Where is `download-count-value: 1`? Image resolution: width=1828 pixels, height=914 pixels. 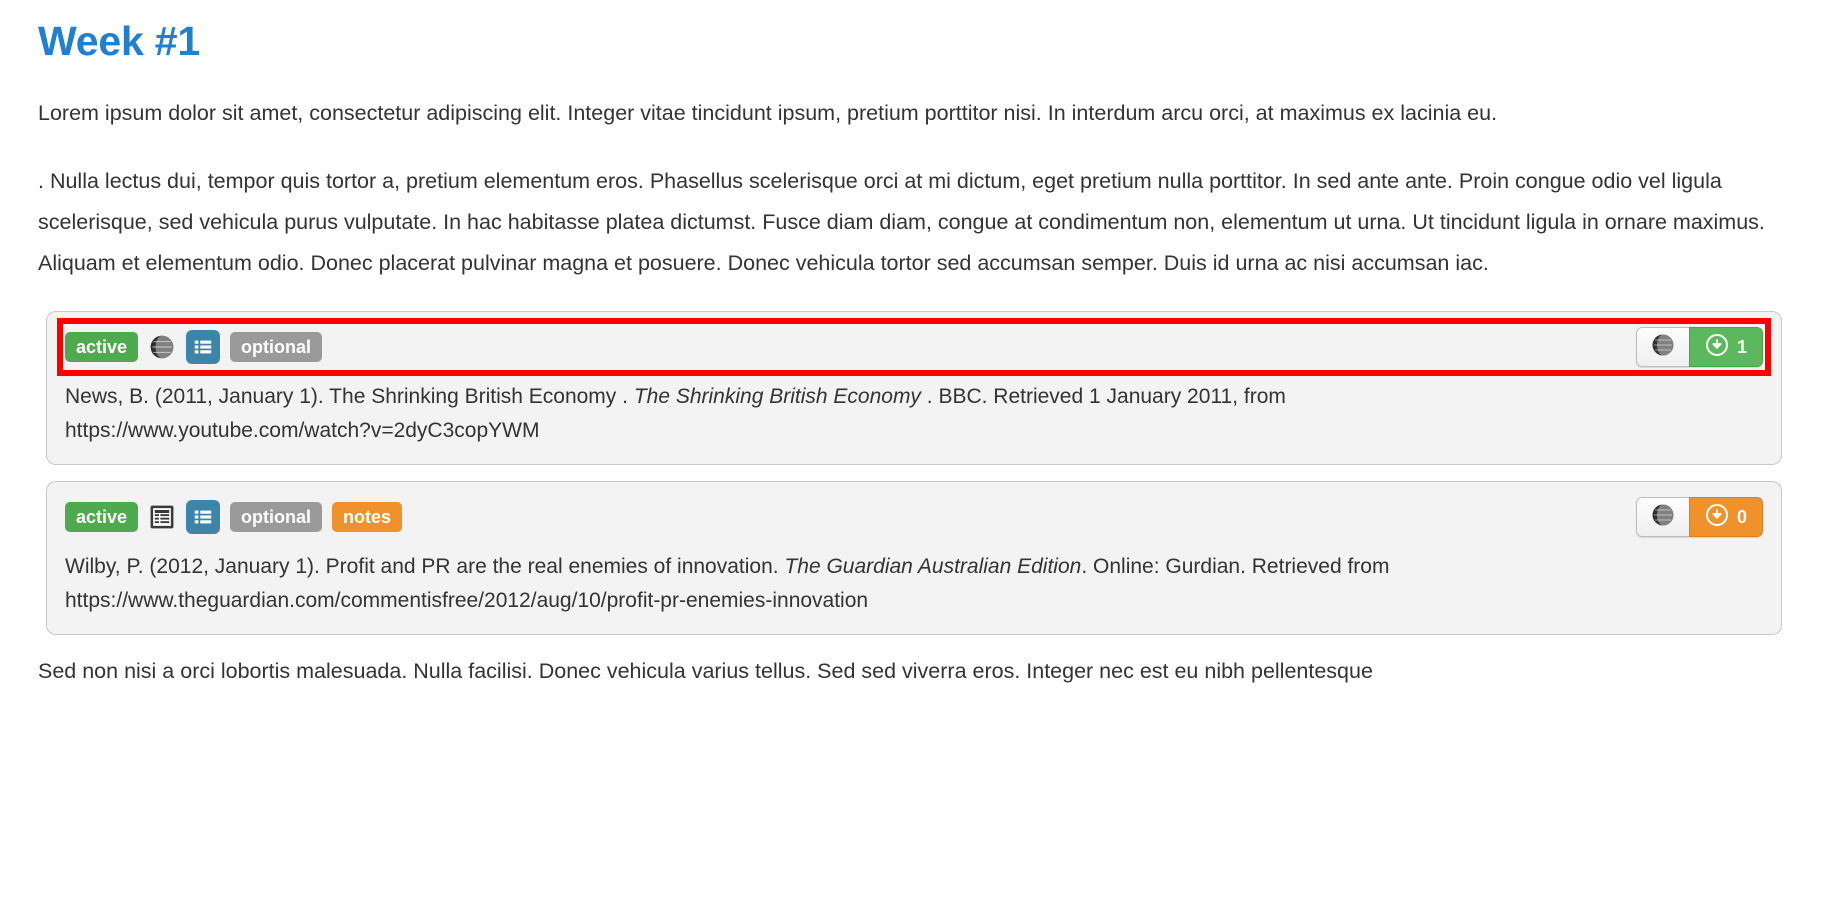
download-count-value: 1 is located at coordinates (1741, 346).